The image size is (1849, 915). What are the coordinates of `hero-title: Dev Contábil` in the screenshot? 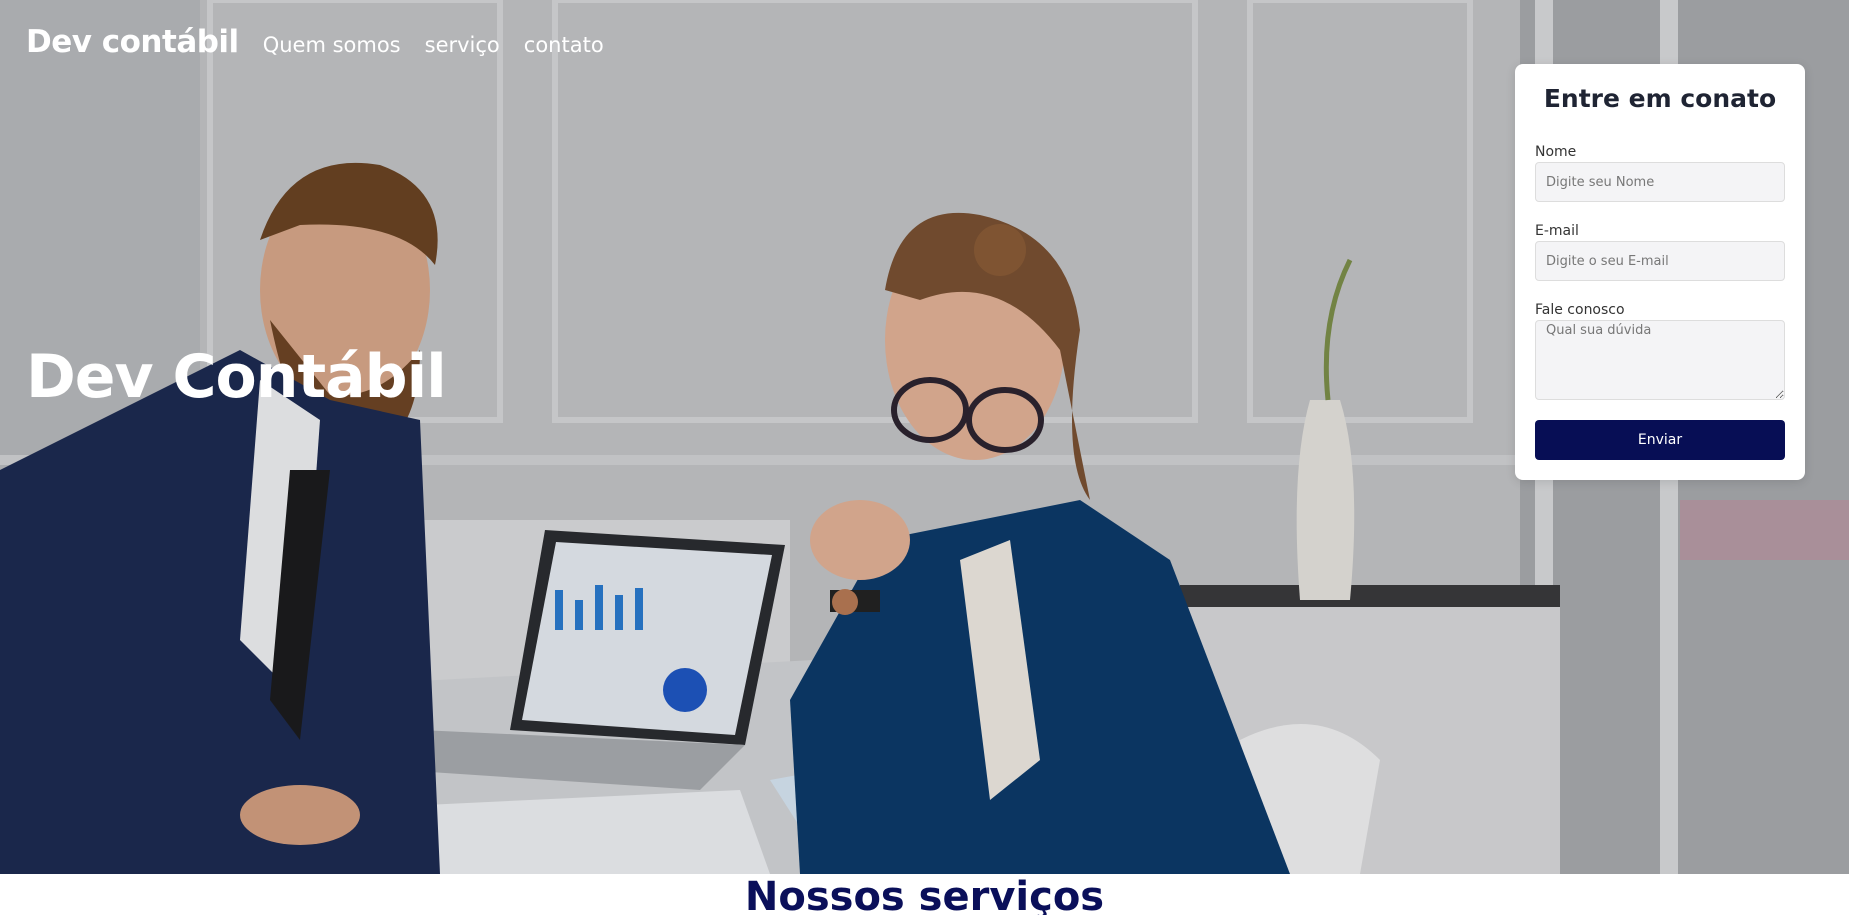 It's located at (236, 377).